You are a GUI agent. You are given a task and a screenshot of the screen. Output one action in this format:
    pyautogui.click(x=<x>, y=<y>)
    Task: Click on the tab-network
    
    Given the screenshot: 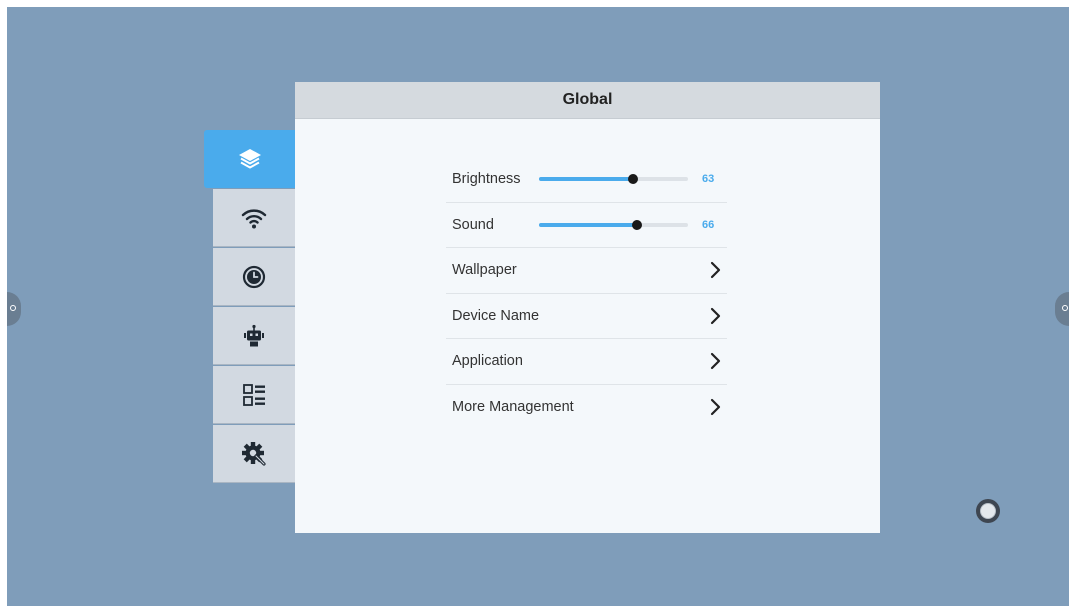 What is the action you would take?
    pyautogui.click(x=254, y=218)
    